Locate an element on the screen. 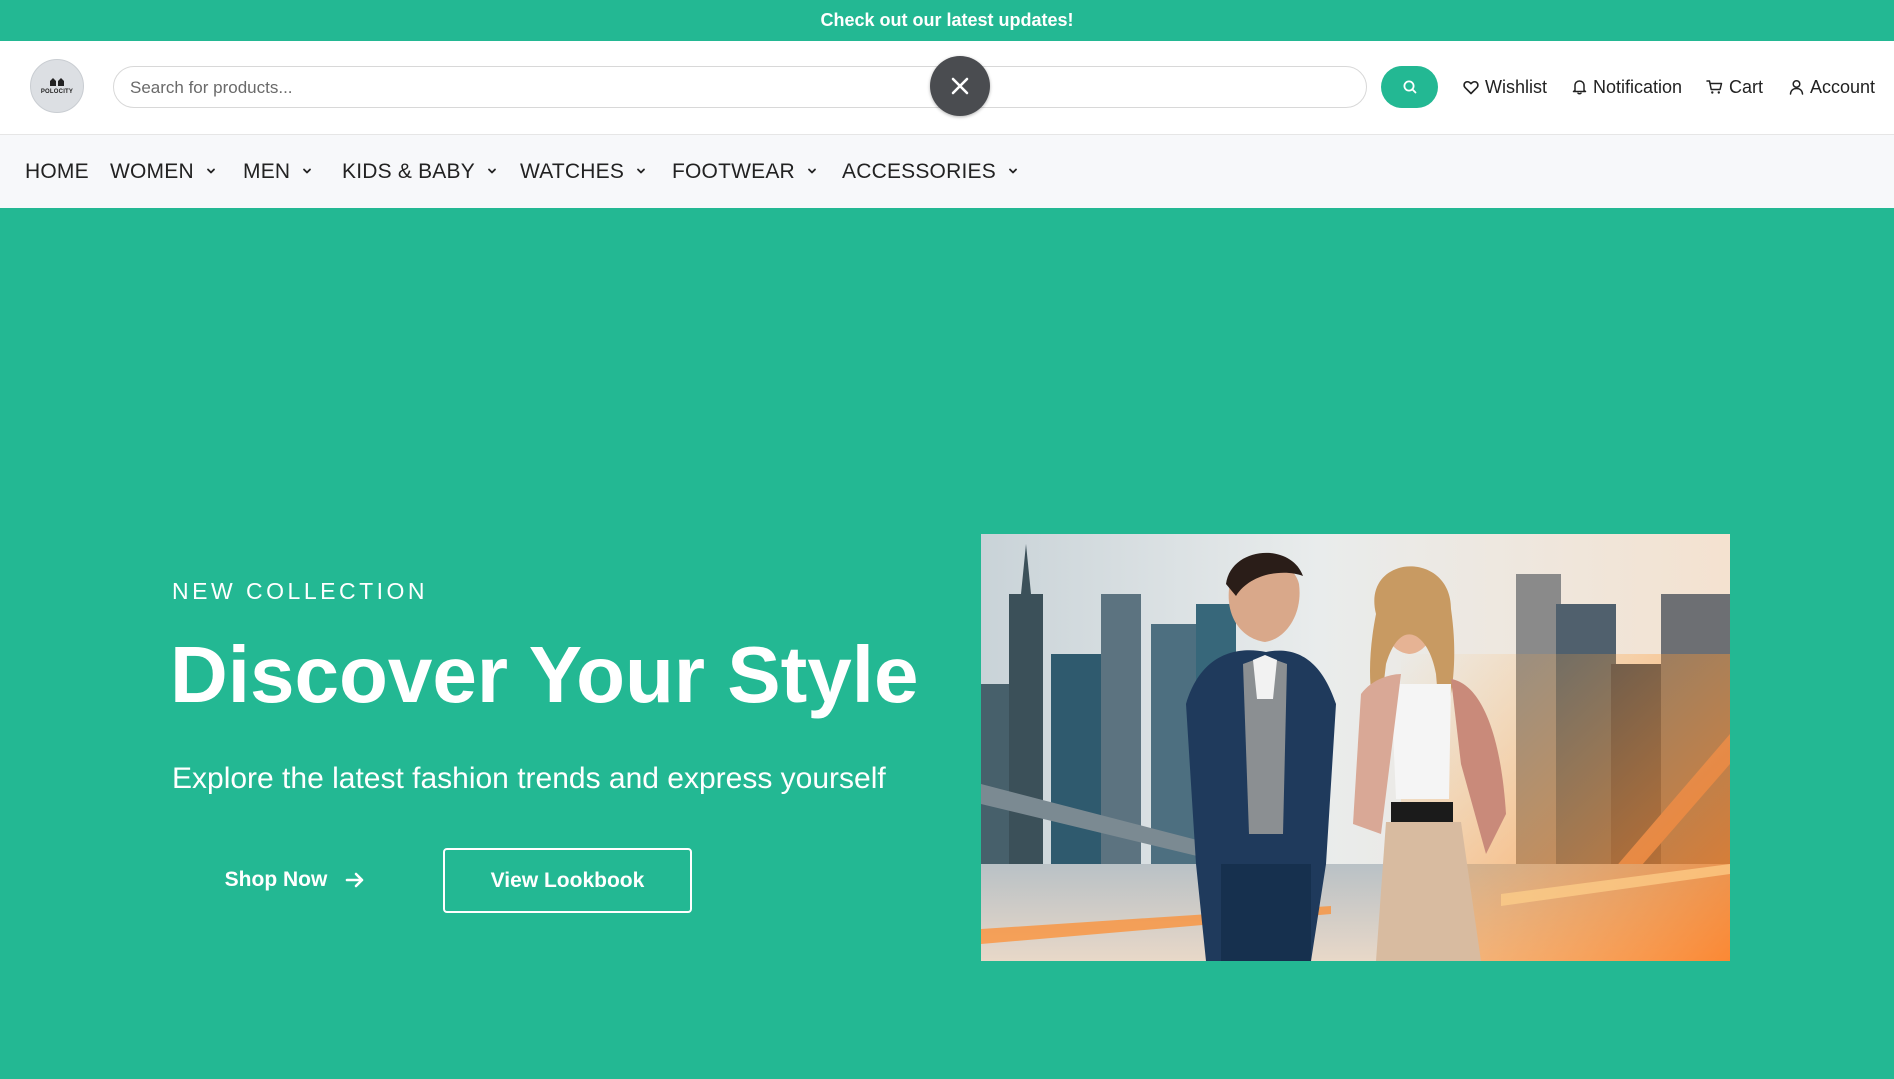  close-icon is located at coordinates (960, 86).